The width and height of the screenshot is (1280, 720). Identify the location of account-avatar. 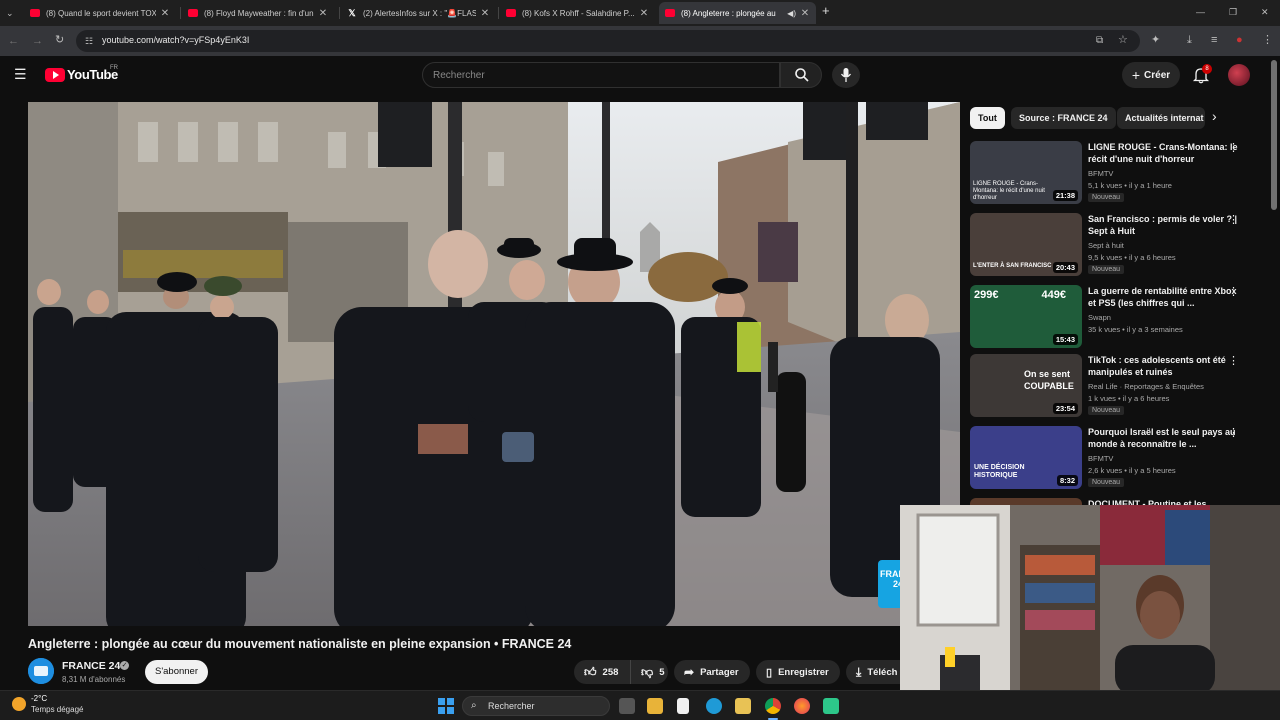
(1239, 75).